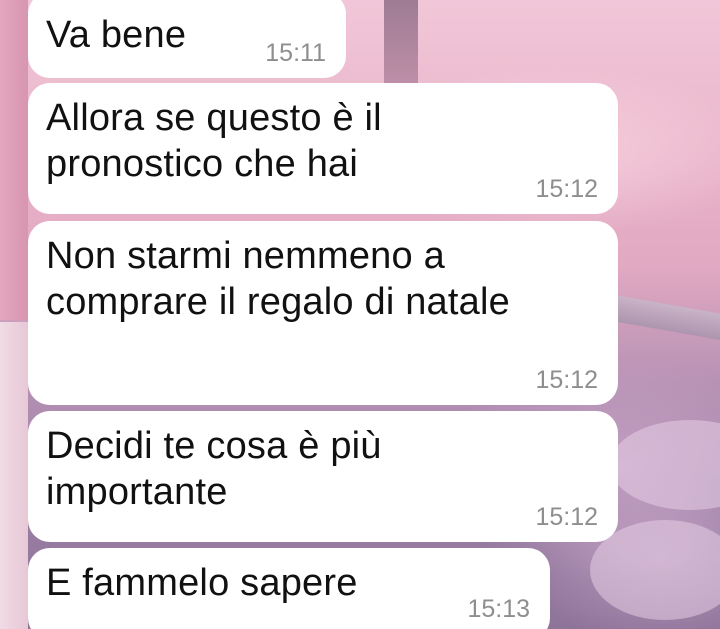 Image resolution: width=720 pixels, height=629 pixels. What do you see at coordinates (14, 475) in the screenshot?
I see `wallpaper-edge-bottom` at bounding box center [14, 475].